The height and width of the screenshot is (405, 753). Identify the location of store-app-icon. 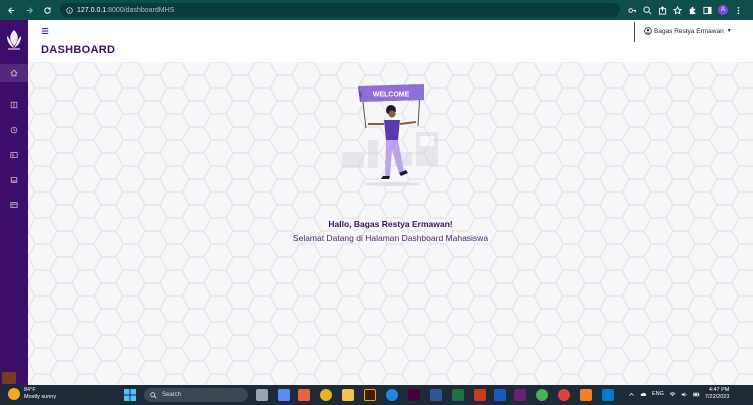
(436, 395).